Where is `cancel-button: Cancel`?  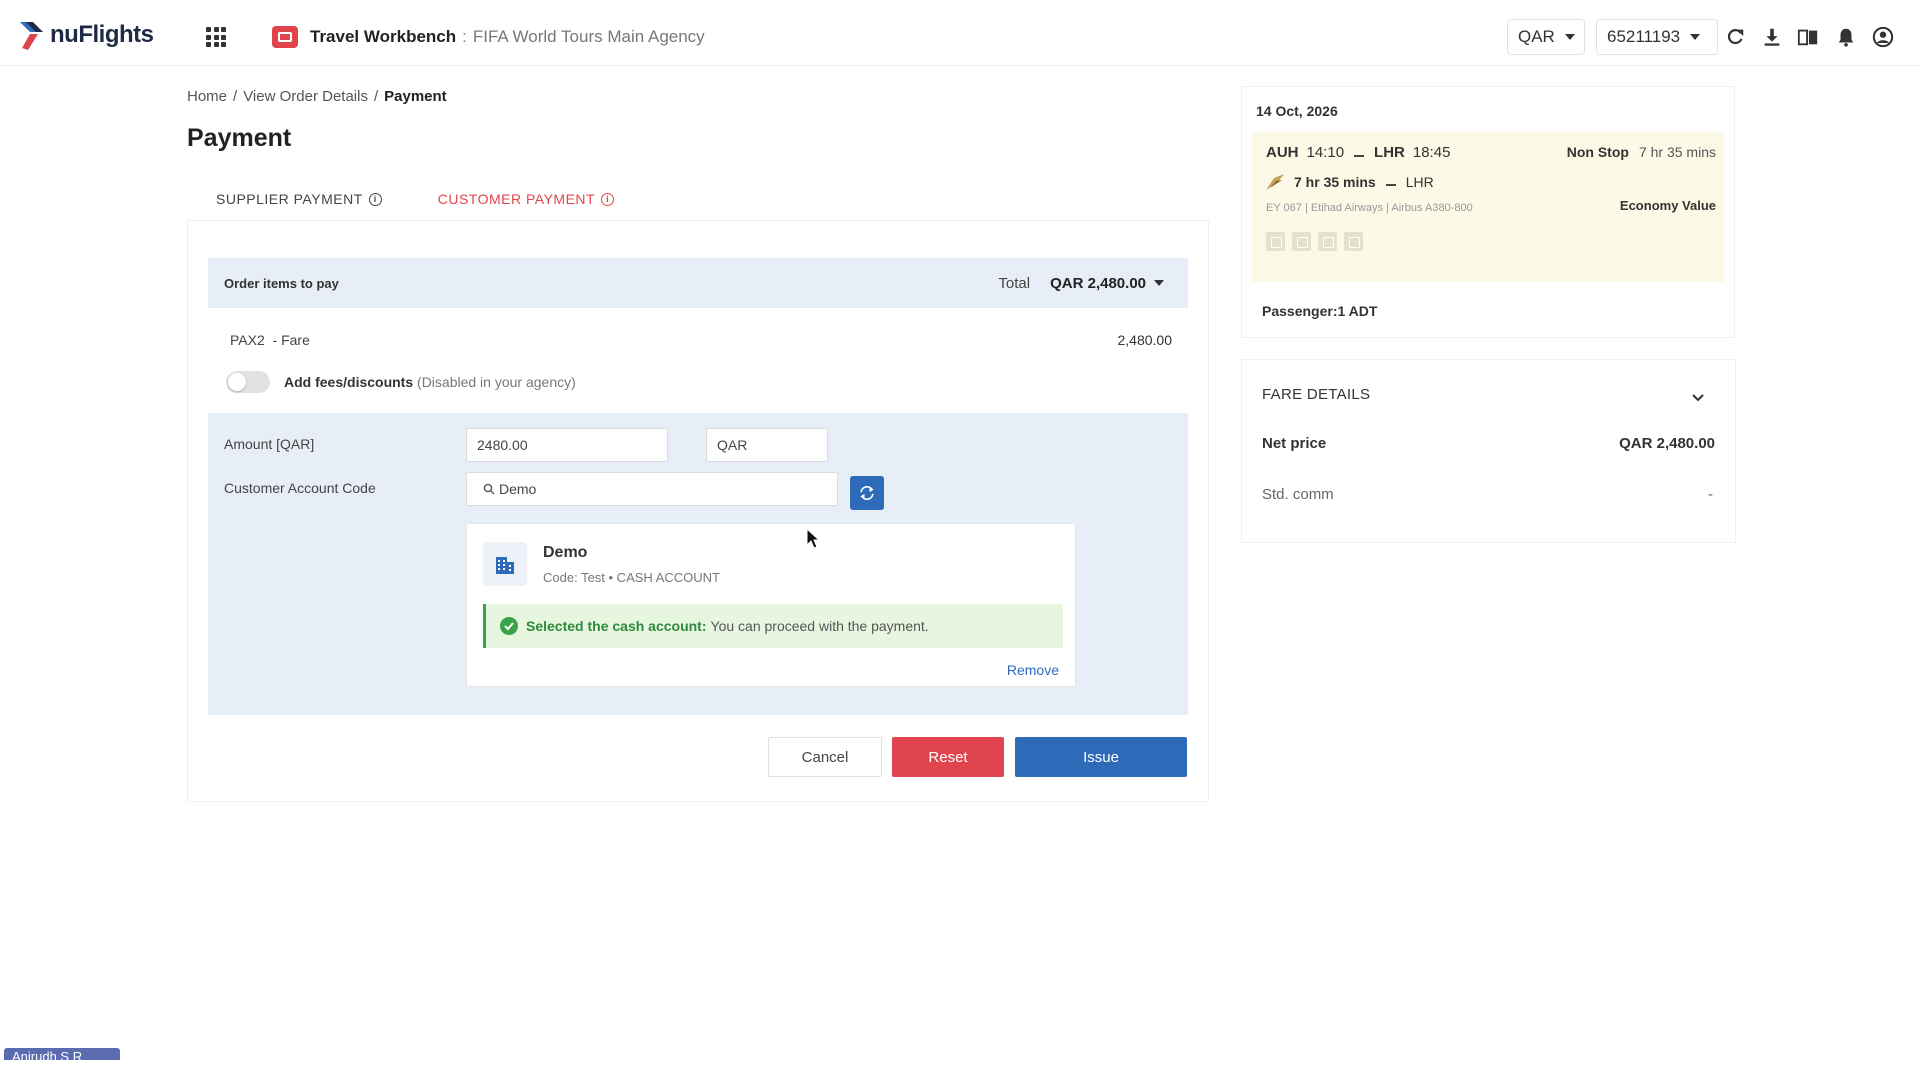 cancel-button: Cancel is located at coordinates (825, 757).